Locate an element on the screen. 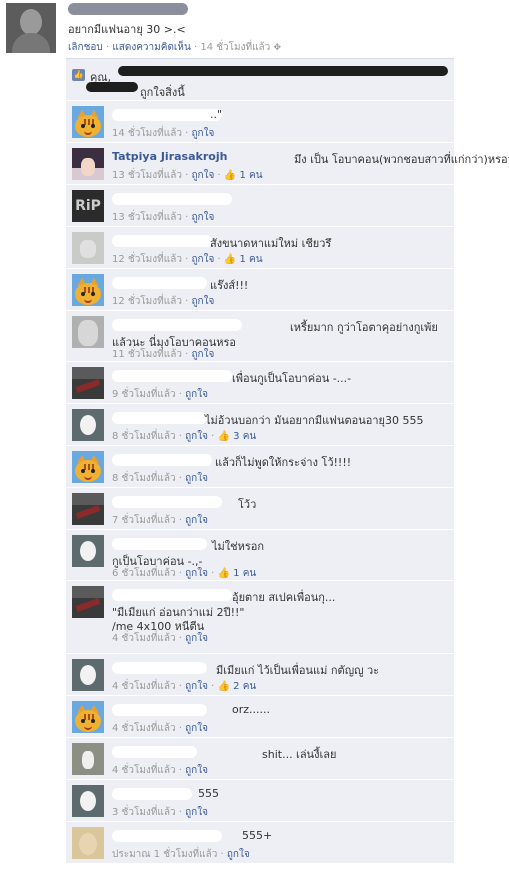 Image resolution: width=509 pixels, height=888 pixels. comment-text: ไม่ใช่หรอก is located at coordinates (238, 546).